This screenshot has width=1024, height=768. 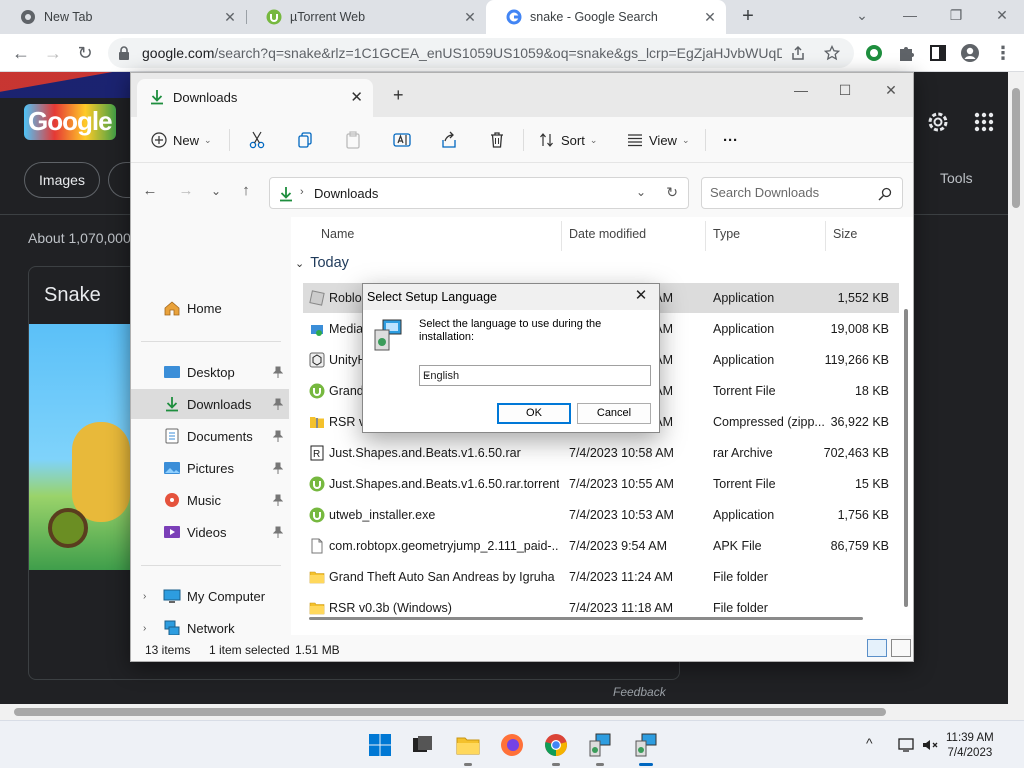 I want to click on extension-green-icon, so click(x=874, y=53).